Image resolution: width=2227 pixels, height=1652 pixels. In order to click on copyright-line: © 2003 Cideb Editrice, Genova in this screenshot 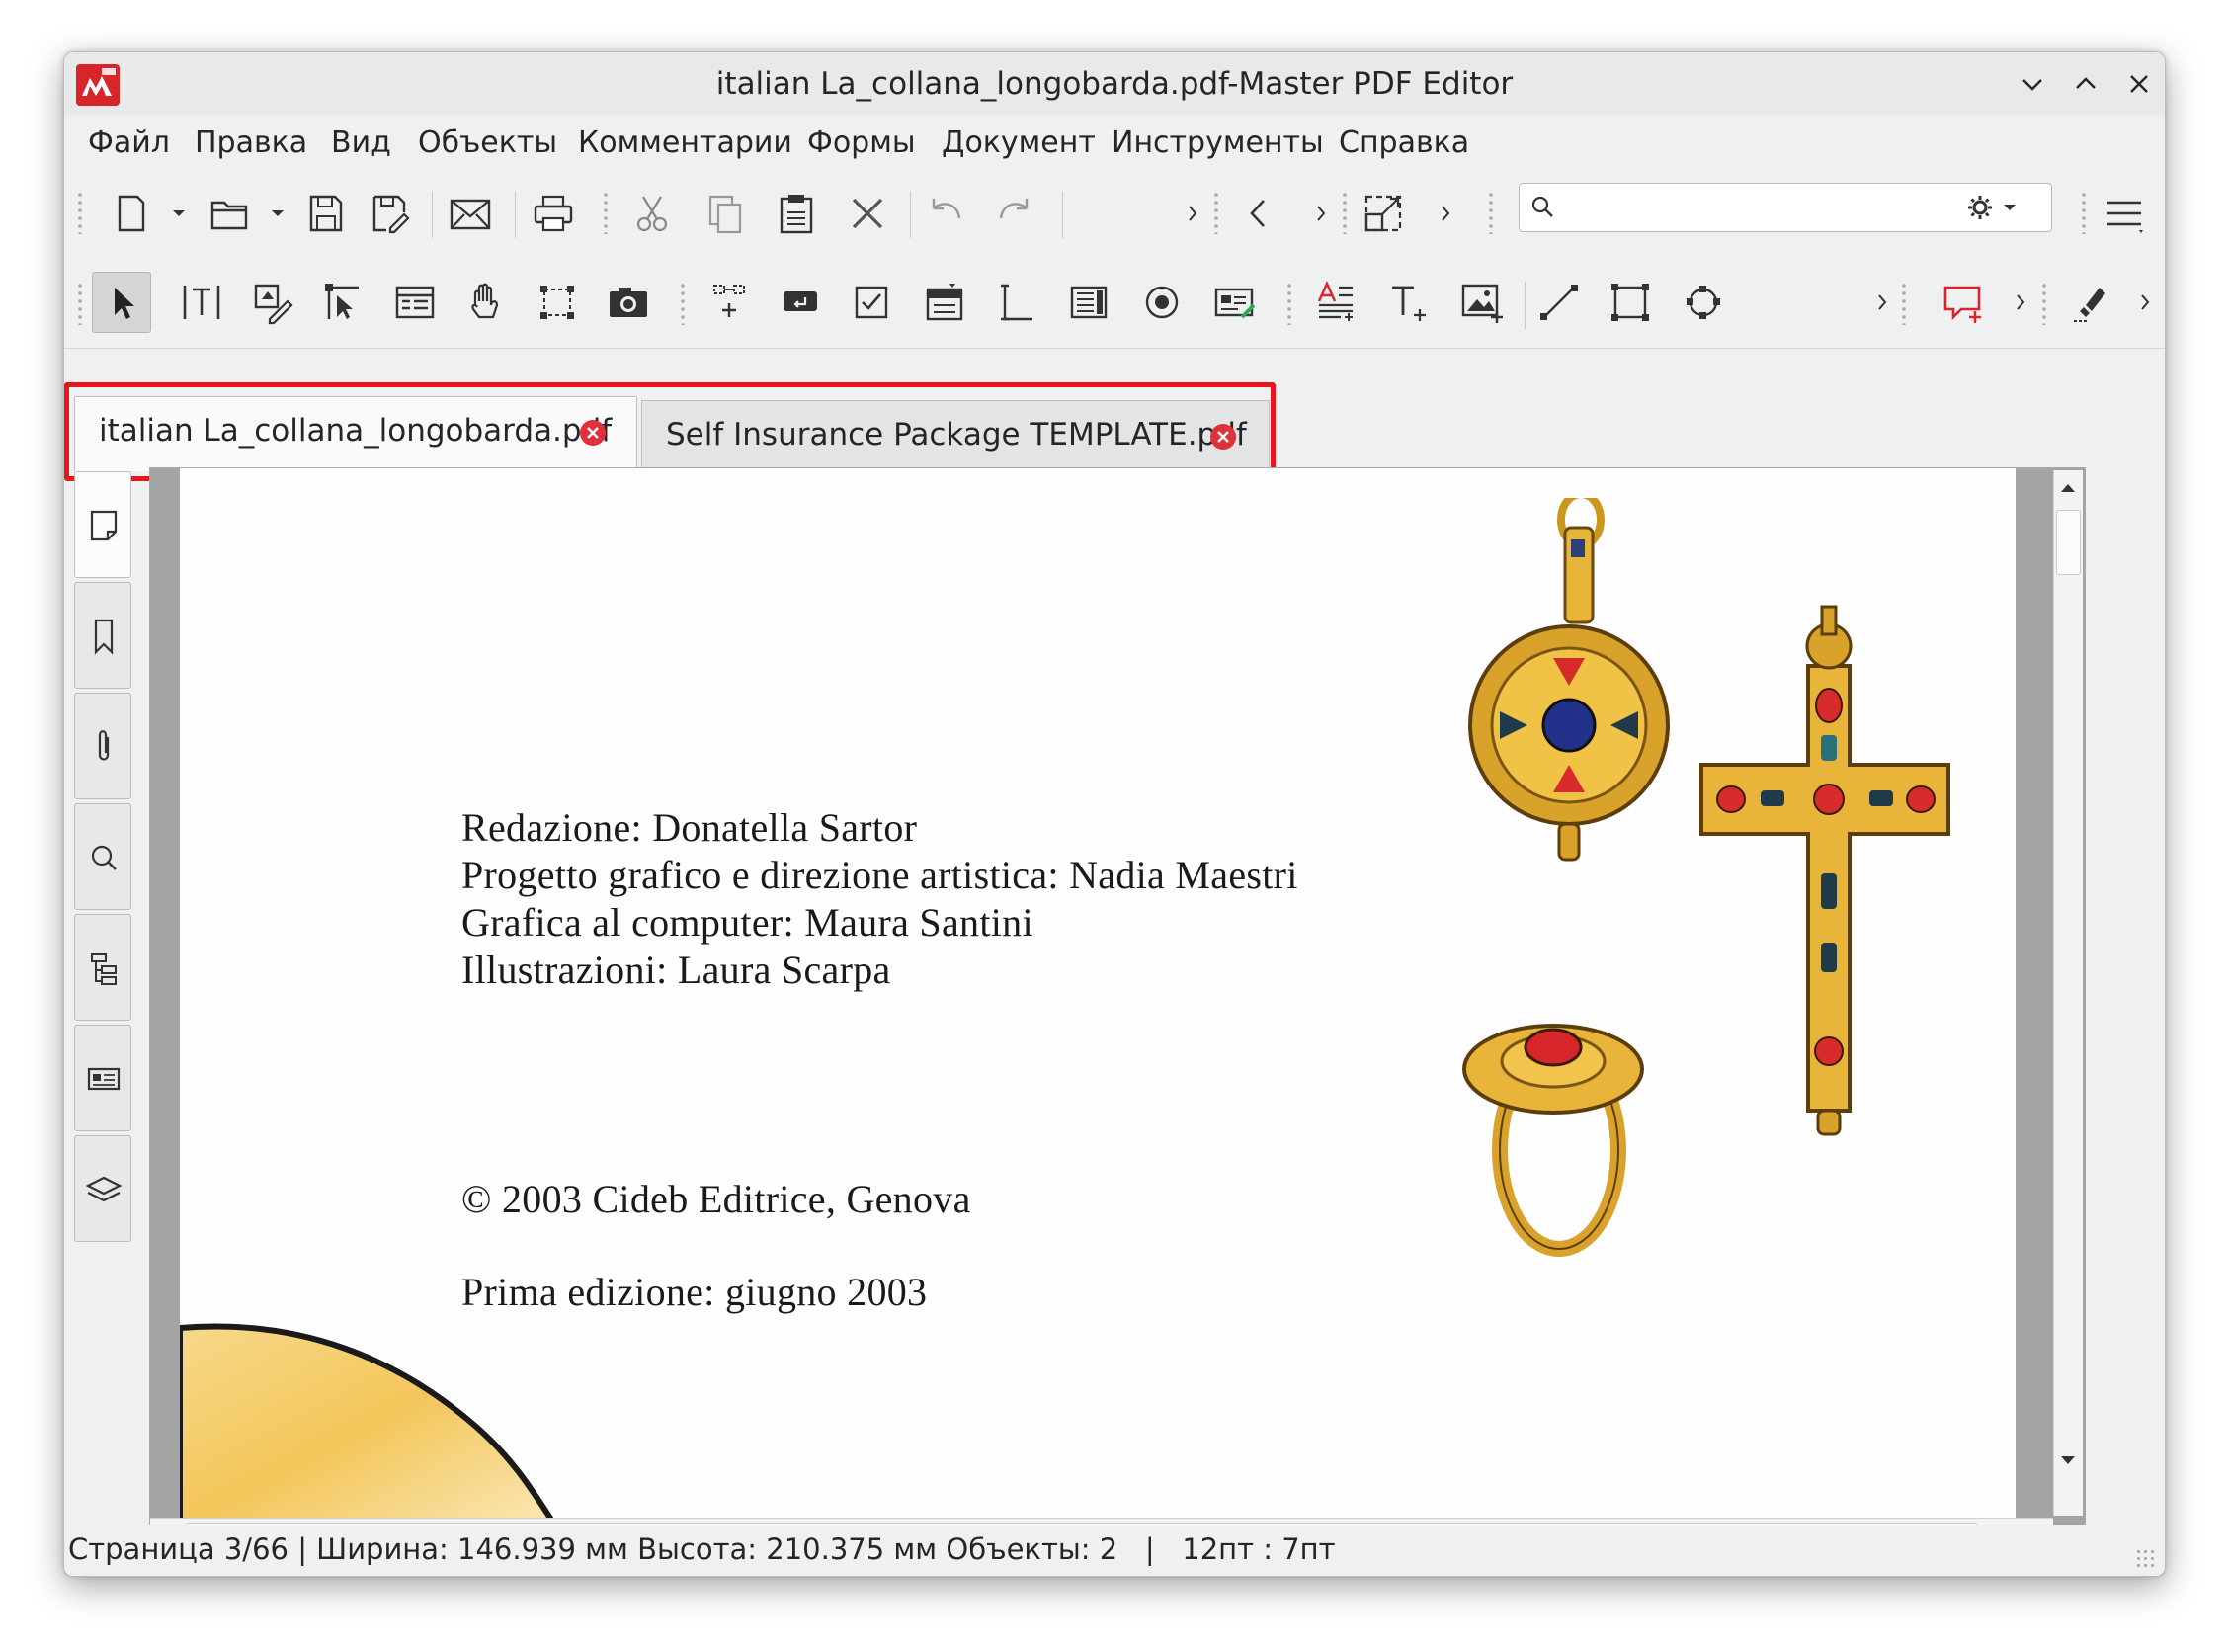, I will do `click(716, 1199)`.